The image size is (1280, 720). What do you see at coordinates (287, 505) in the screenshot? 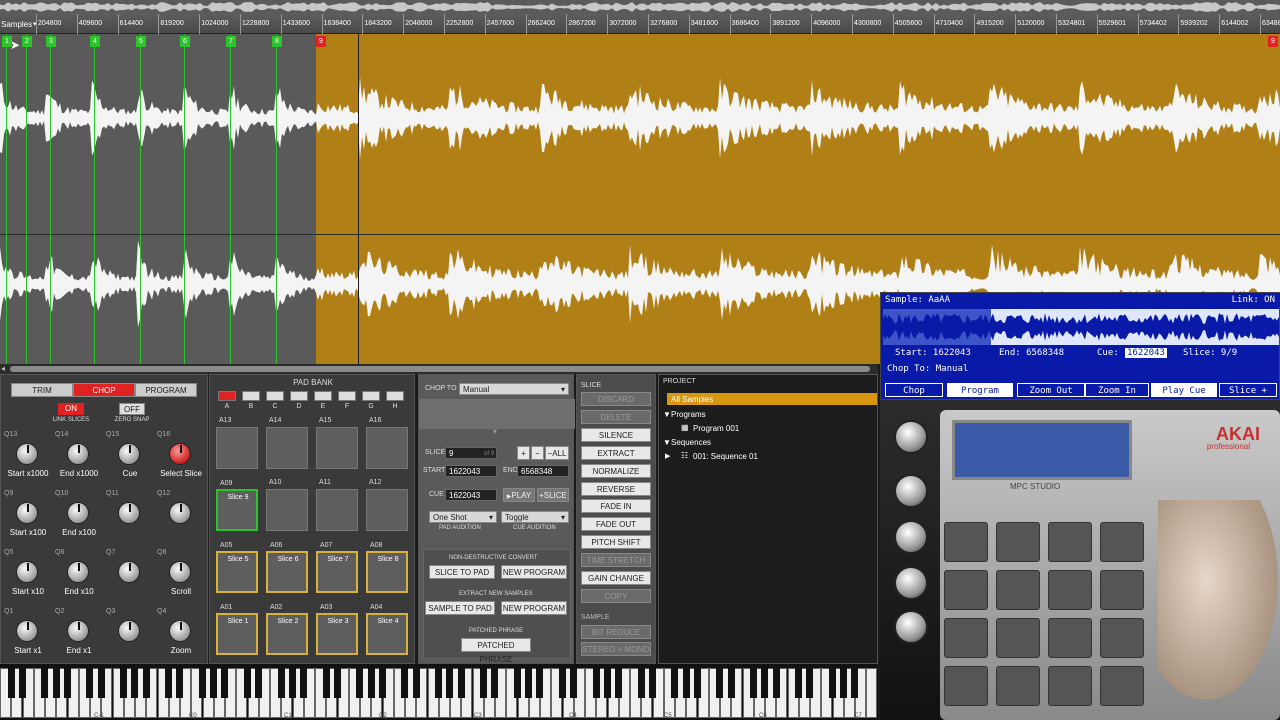
I see `pad: A10` at bounding box center [287, 505].